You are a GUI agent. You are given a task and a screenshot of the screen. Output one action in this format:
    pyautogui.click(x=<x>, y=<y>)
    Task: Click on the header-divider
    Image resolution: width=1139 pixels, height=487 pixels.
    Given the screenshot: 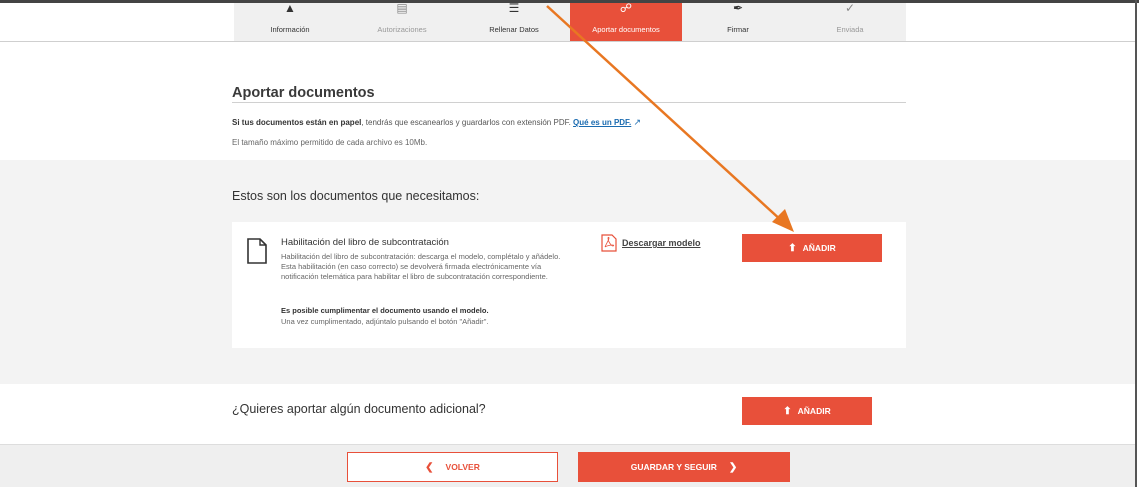 What is the action you would take?
    pyautogui.click(x=567, y=41)
    